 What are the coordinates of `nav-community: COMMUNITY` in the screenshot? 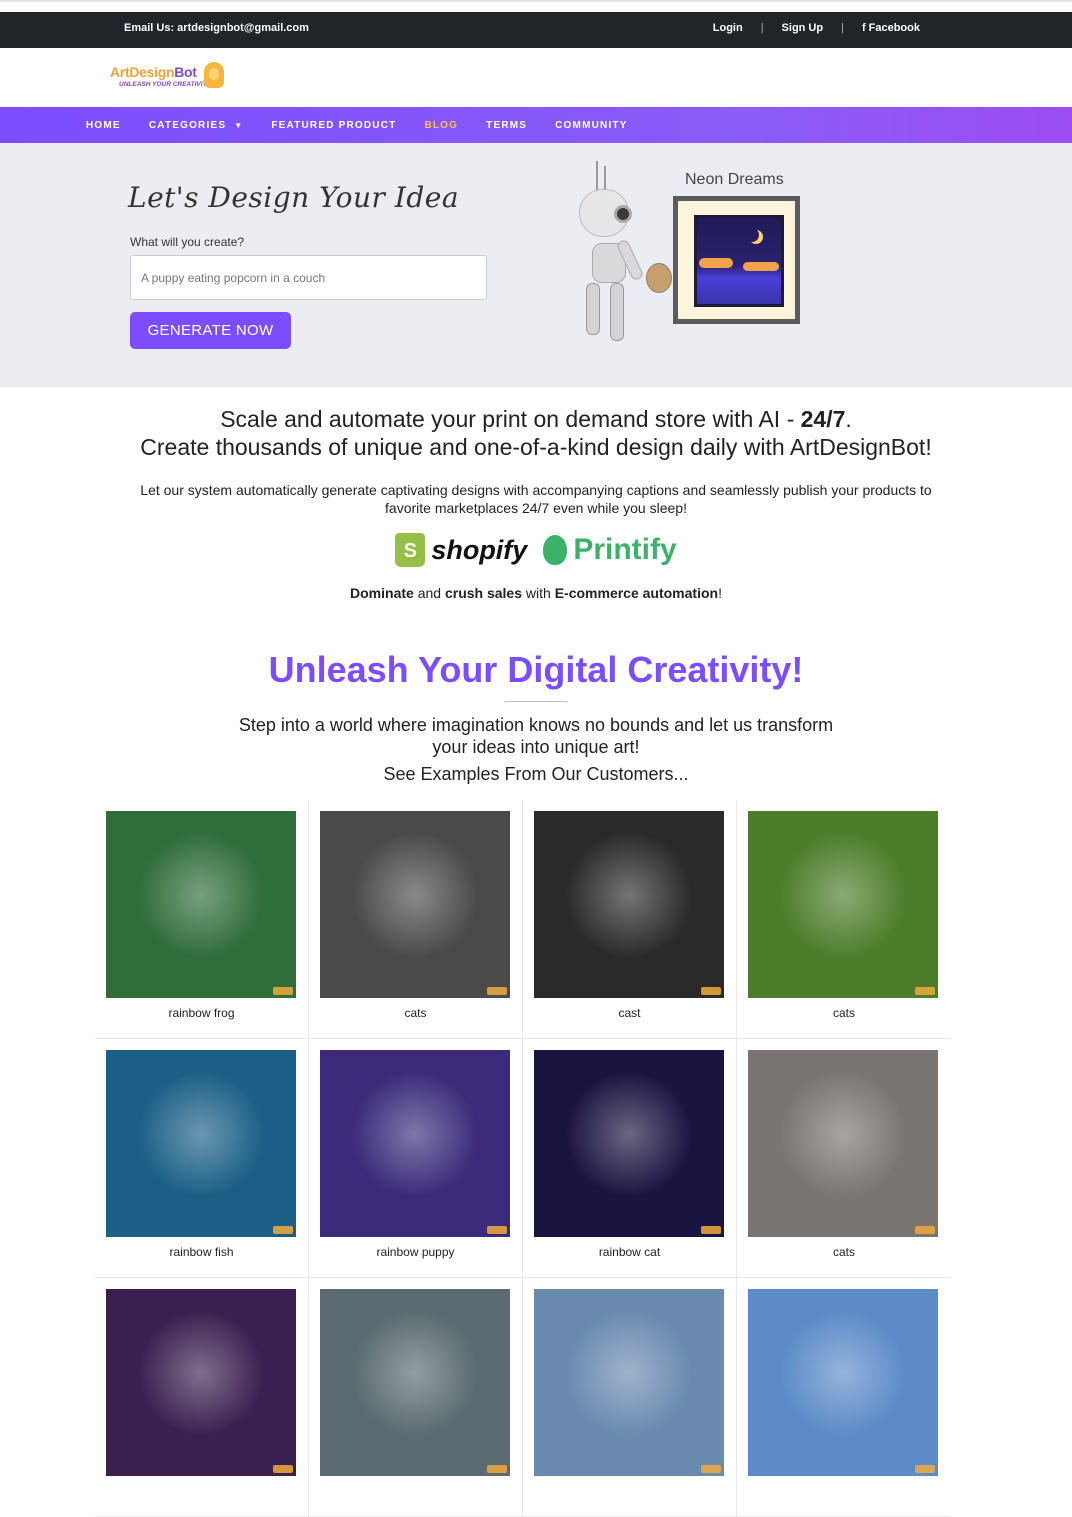 It's located at (591, 125).